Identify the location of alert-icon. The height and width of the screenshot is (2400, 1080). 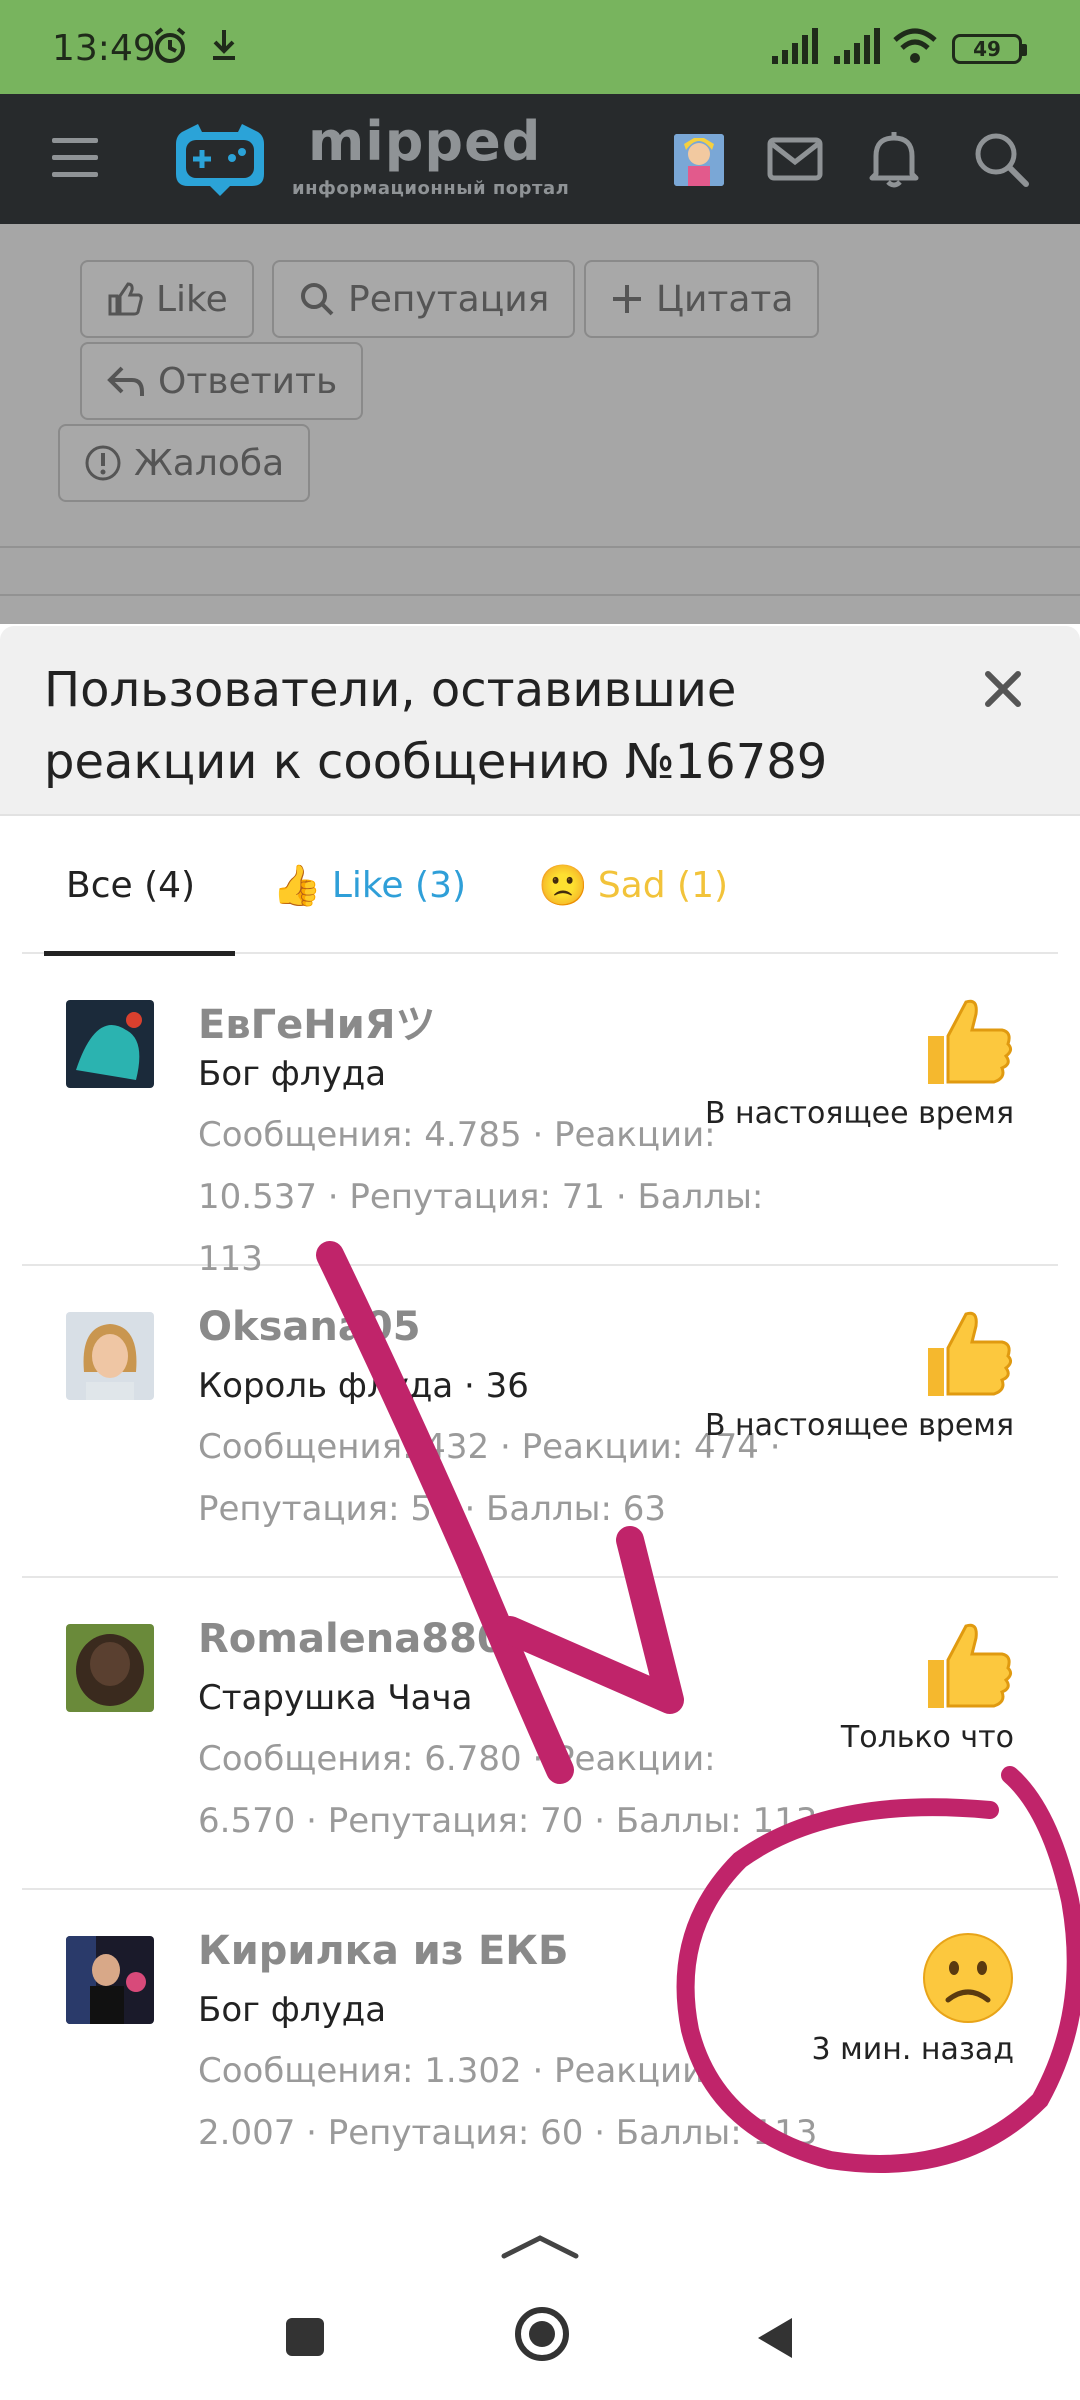
(103, 463).